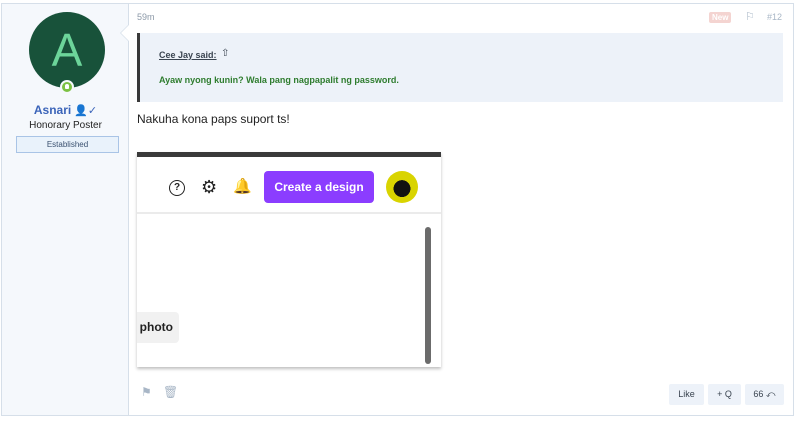  What do you see at coordinates (213, 119) in the screenshot?
I see `post-message: Nakuha kona paps suport ts!` at bounding box center [213, 119].